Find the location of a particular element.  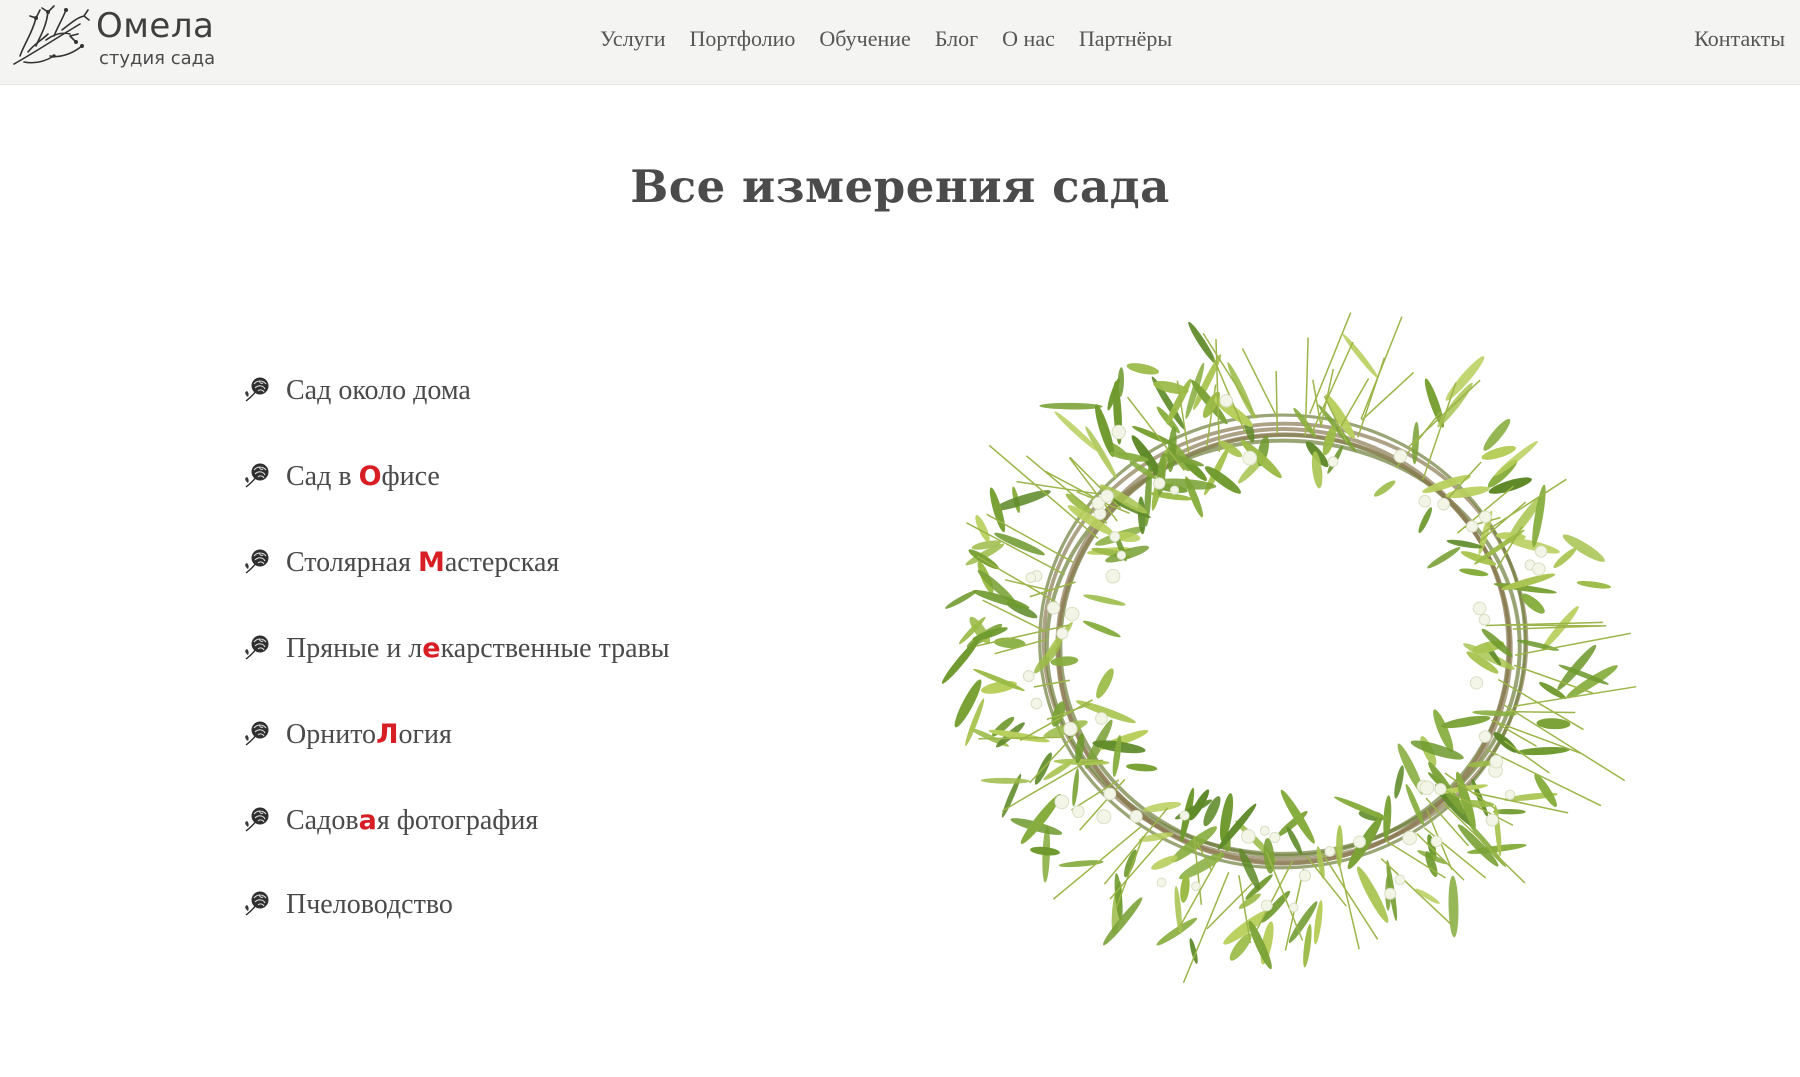

nav-item-contacts: Контакты is located at coordinates (1739, 39).